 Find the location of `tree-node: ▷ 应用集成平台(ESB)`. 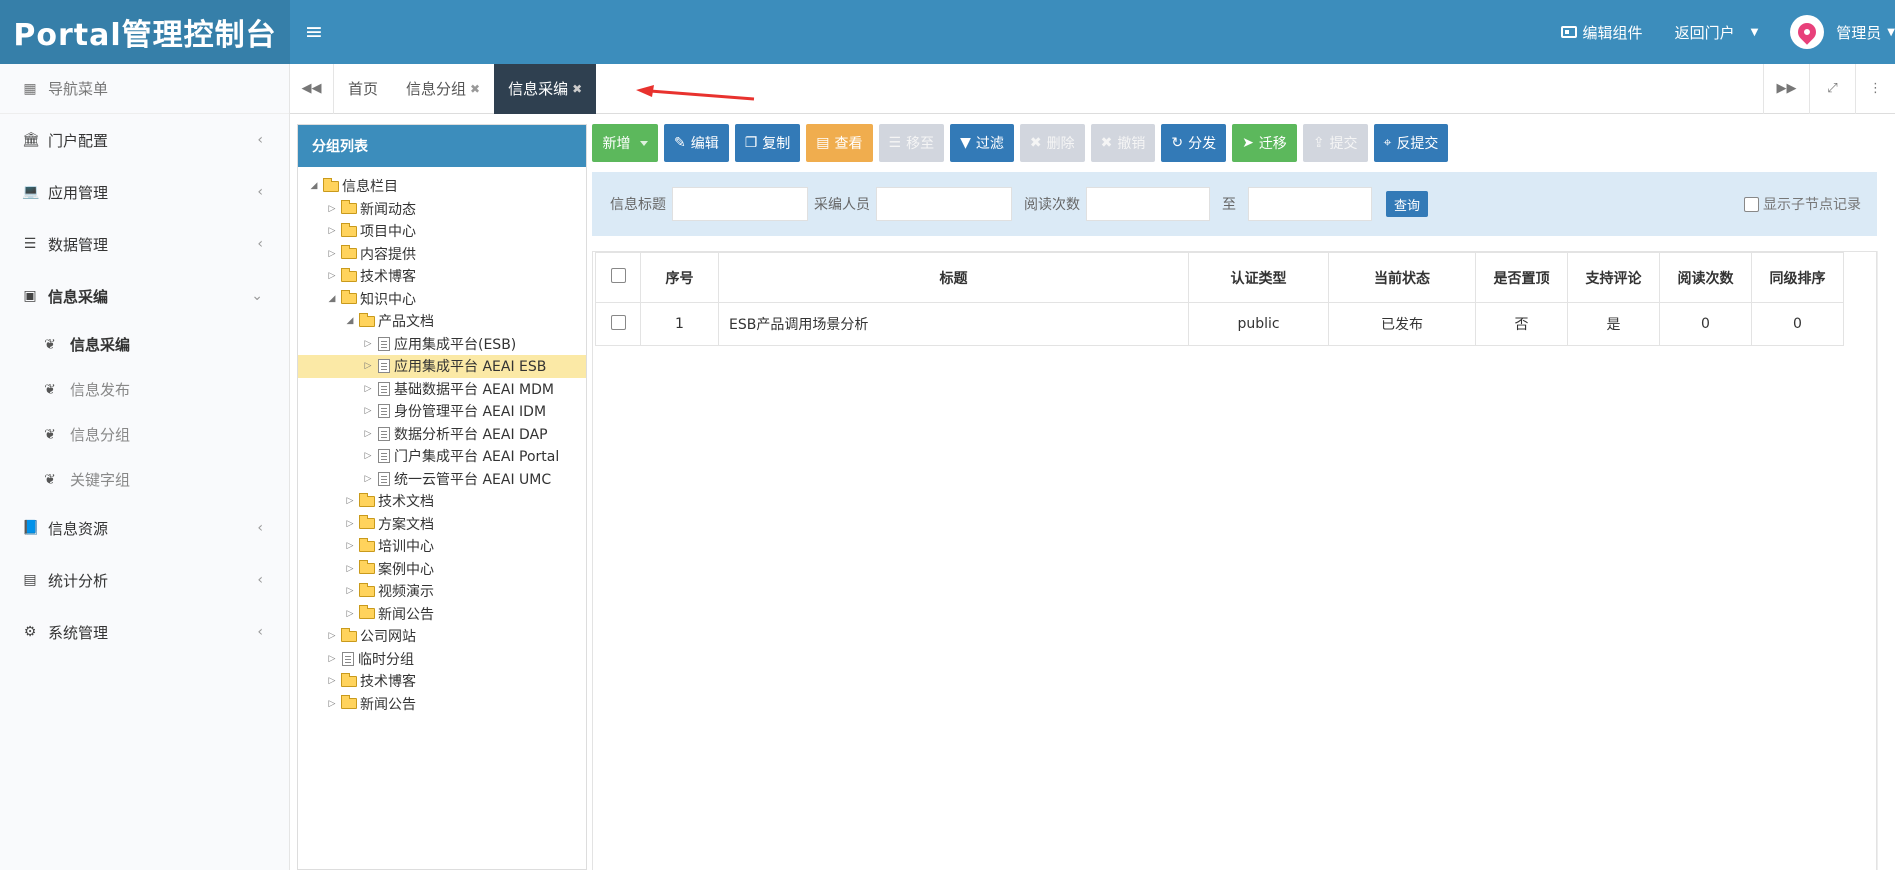

tree-node: ▷ 应用集成平台(ESB) is located at coordinates (442, 344).